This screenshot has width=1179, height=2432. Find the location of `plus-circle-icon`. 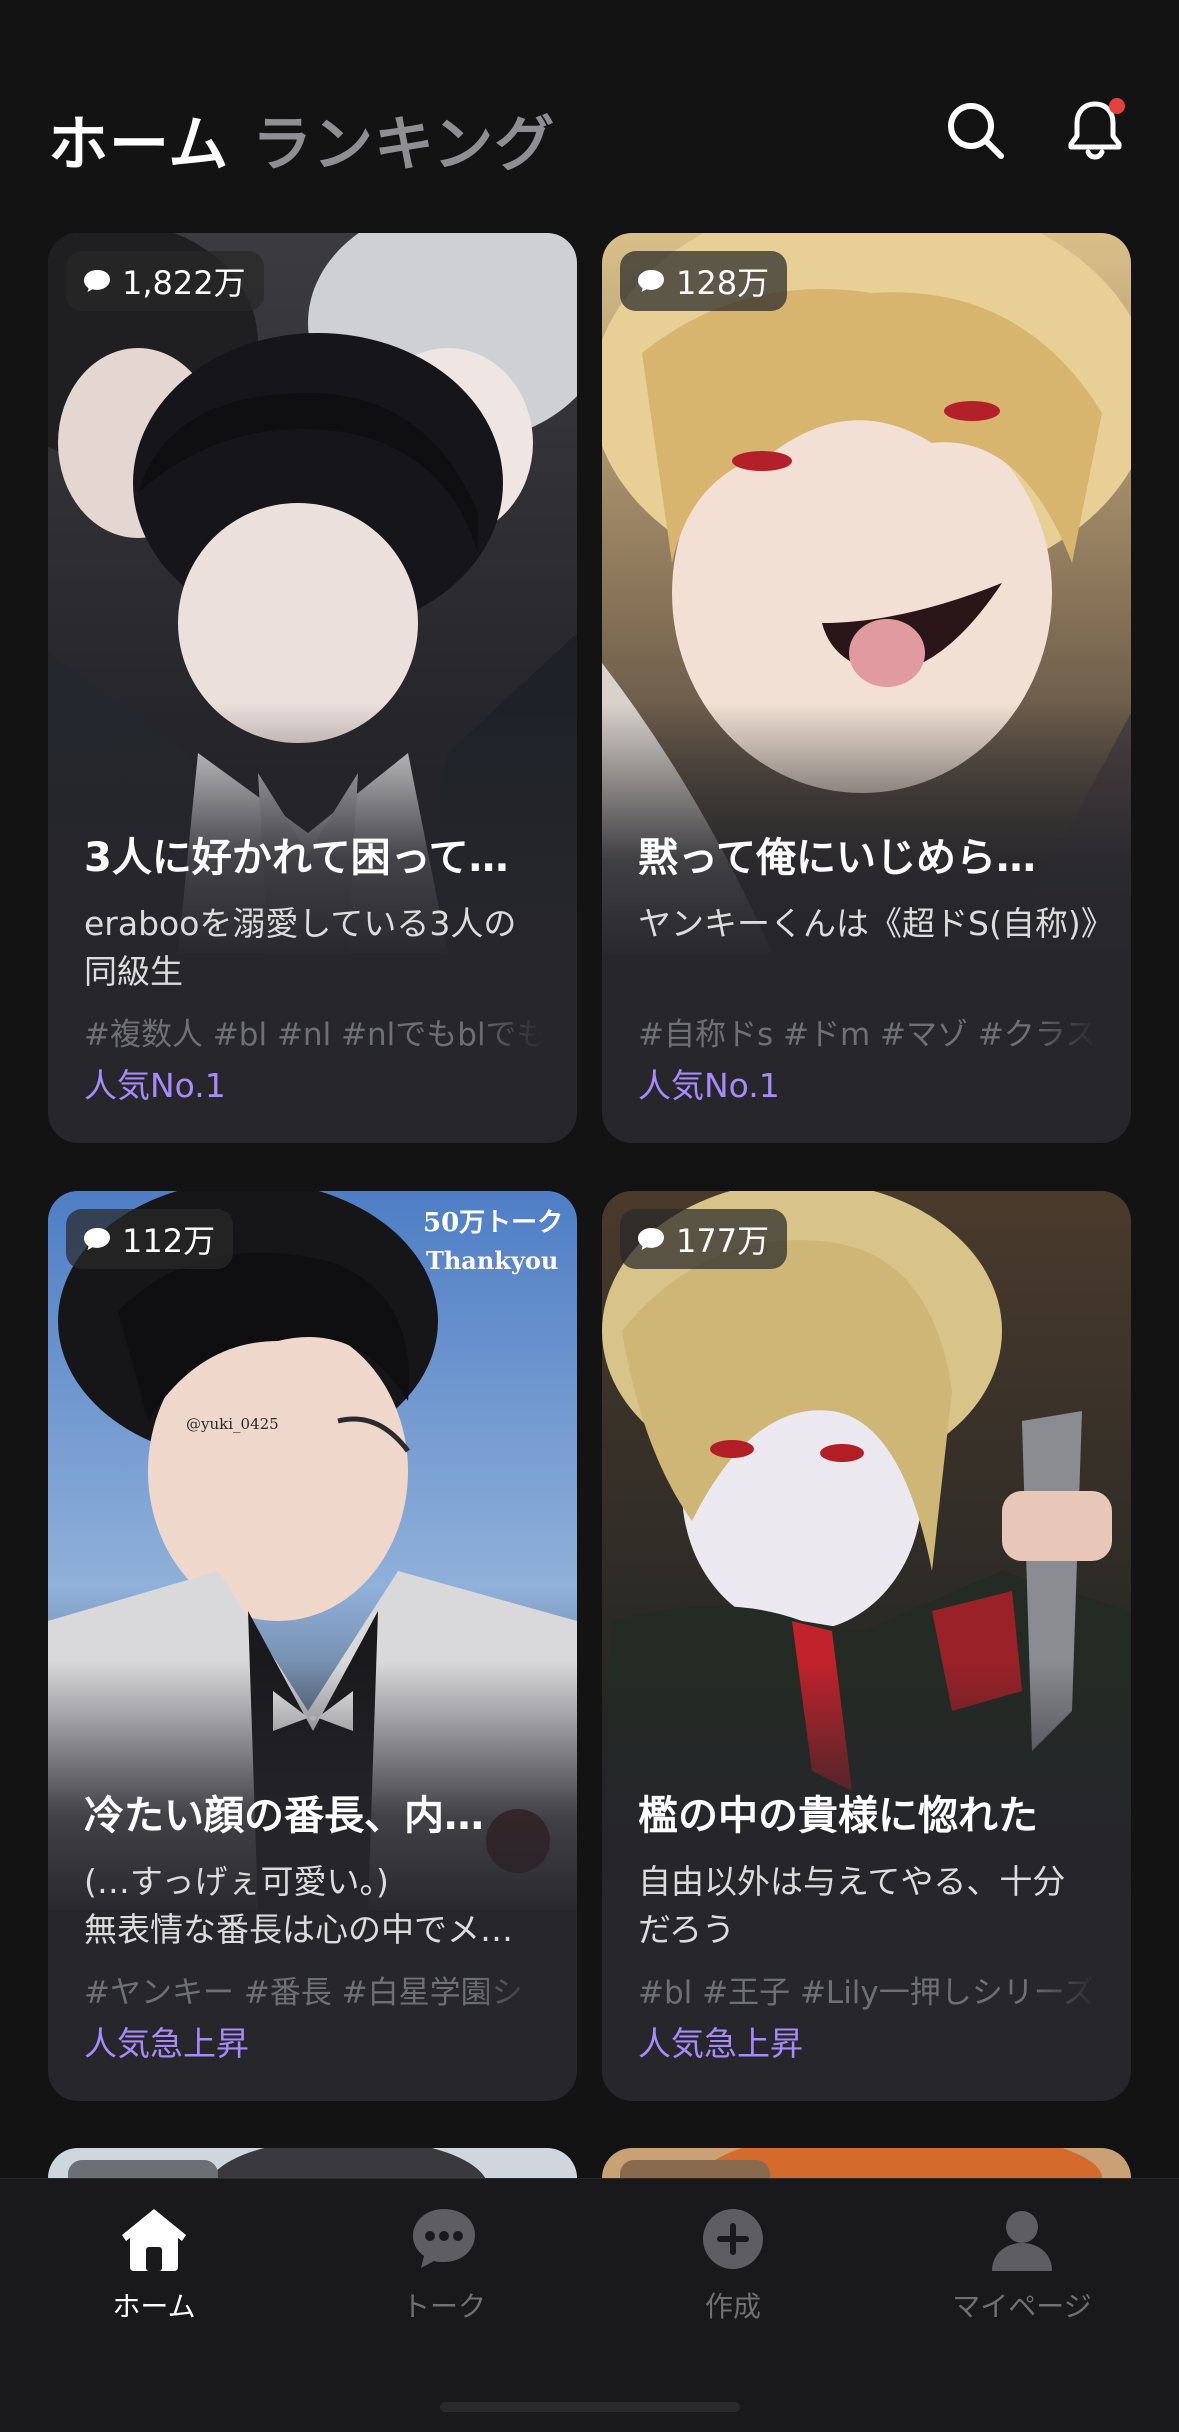

plus-circle-icon is located at coordinates (733, 2239).